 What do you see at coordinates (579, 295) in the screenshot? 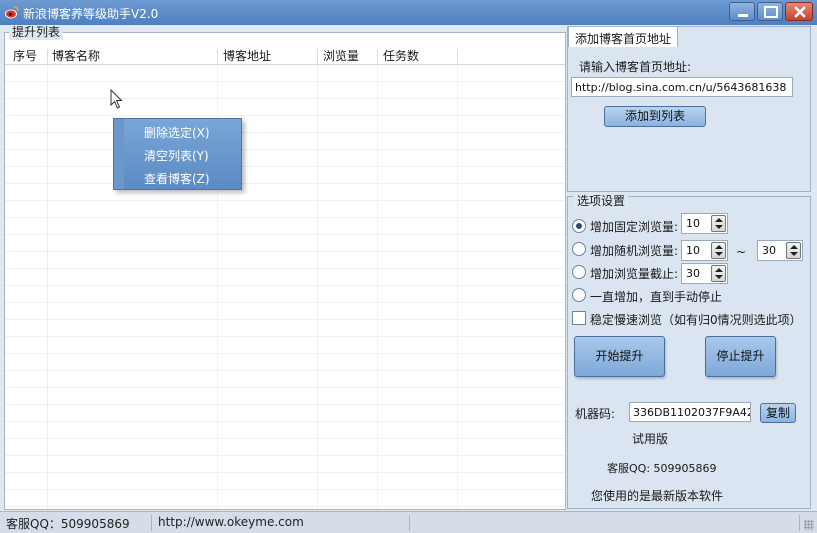
I see `radio-increase-forever` at bounding box center [579, 295].